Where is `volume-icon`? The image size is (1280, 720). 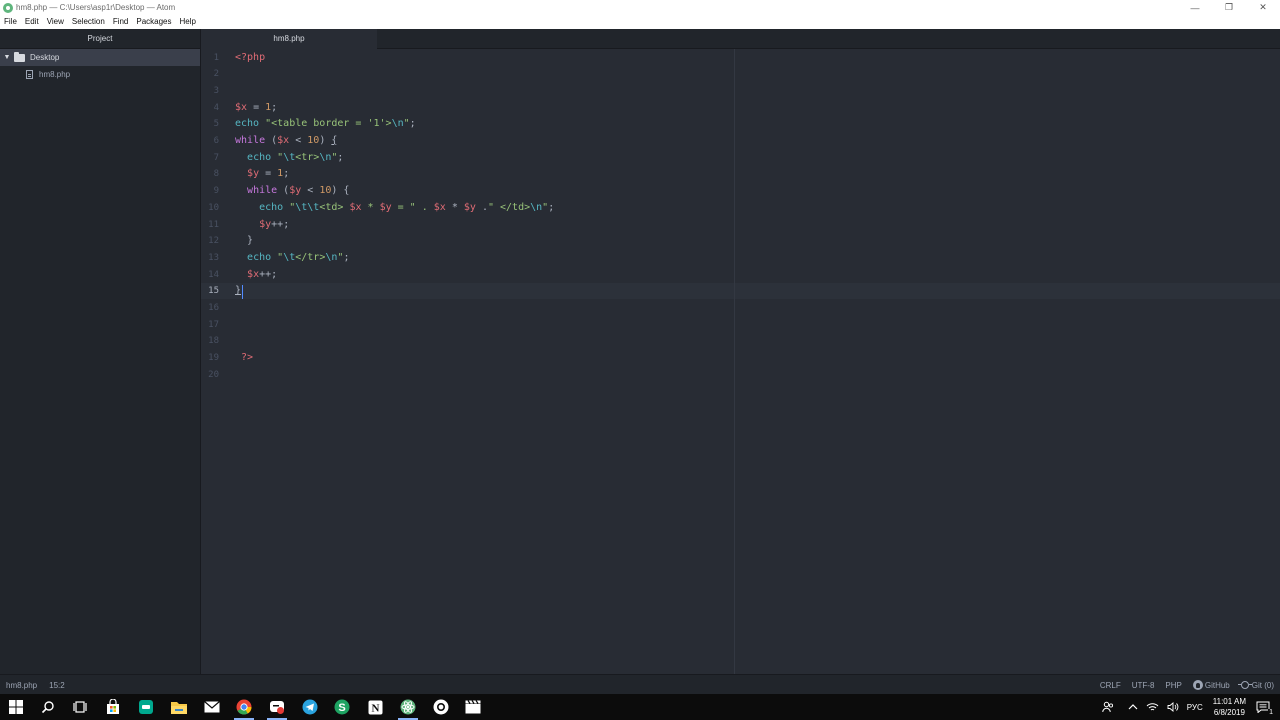
volume-icon is located at coordinates (1173, 707).